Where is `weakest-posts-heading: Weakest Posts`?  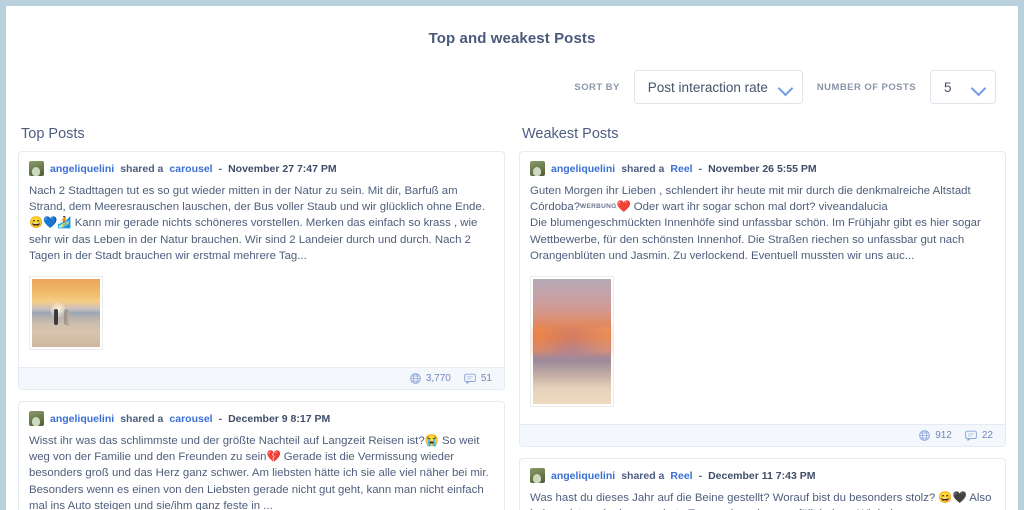
weakest-posts-heading: Weakest Posts is located at coordinates (570, 134).